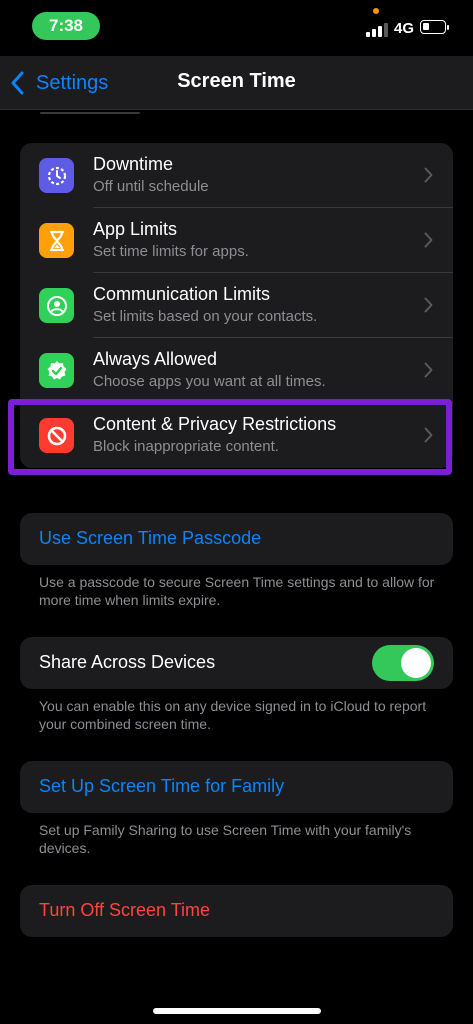 The height and width of the screenshot is (1024, 473). I want to click on use-passcode-button: Use Screen Time Passcode, so click(236, 539).